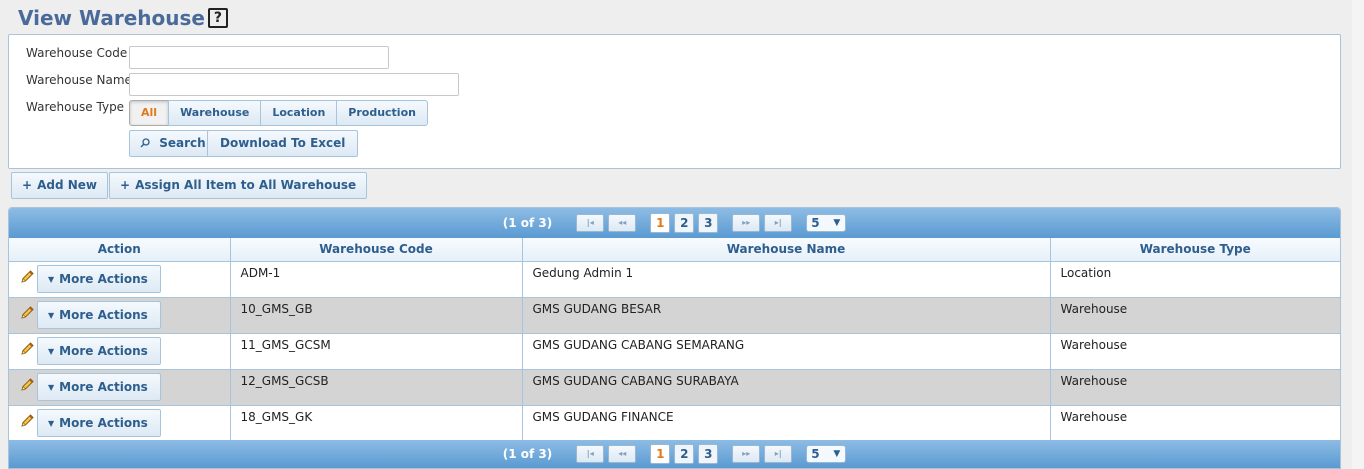 This screenshot has width=1364, height=469. What do you see at coordinates (299, 113) in the screenshot?
I see `type-option-location: Location` at bounding box center [299, 113].